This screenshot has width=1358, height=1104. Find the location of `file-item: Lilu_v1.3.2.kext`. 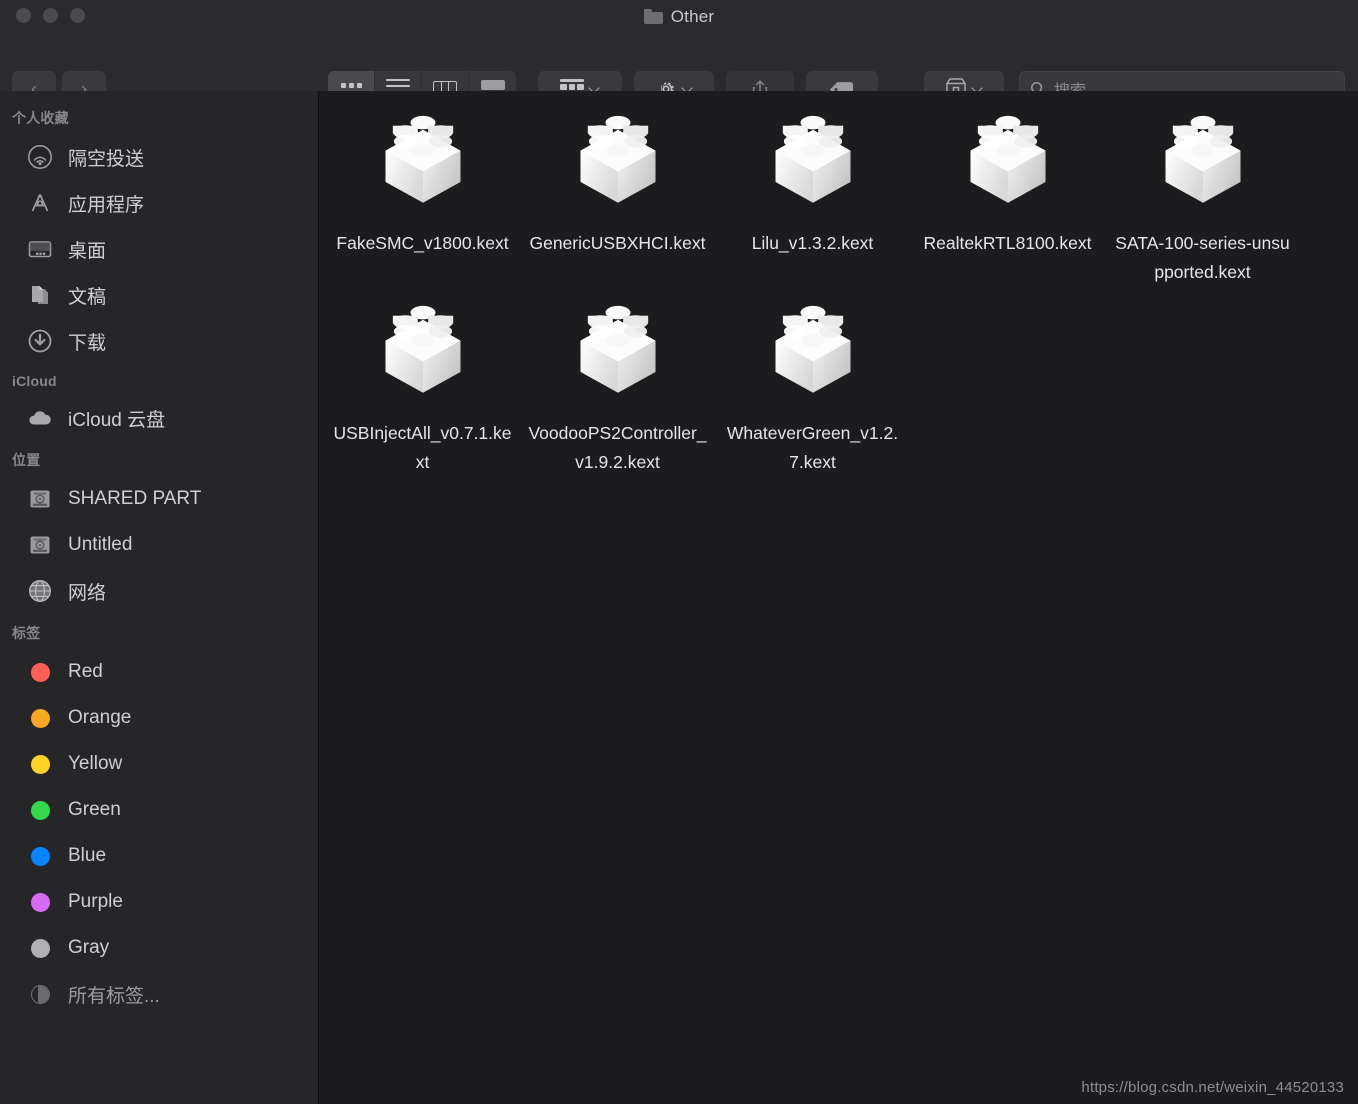

file-item: Lilu_v1.3.2.kext is located at coordinates (812, 192).